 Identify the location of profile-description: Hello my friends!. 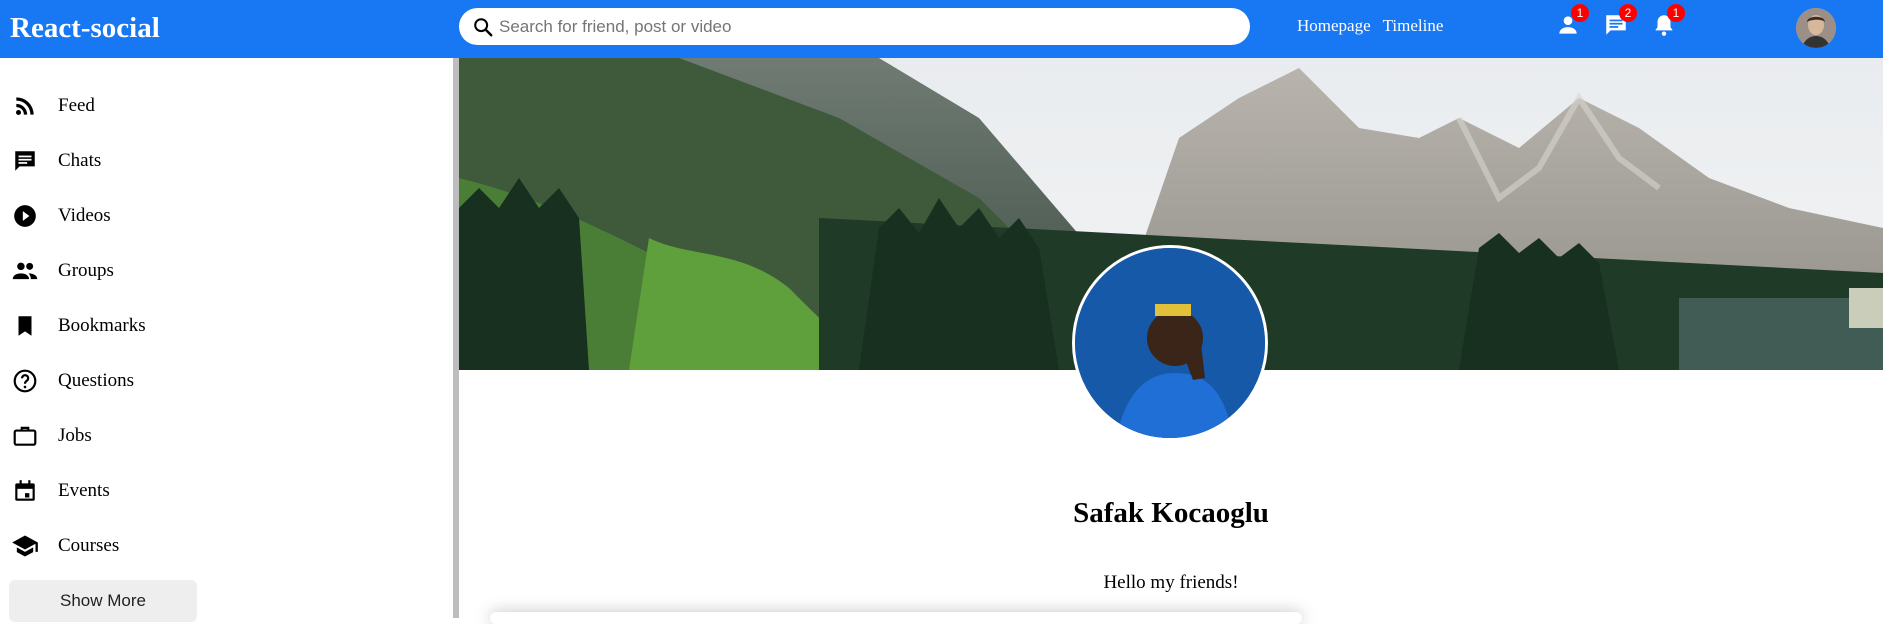
(1171, 582).